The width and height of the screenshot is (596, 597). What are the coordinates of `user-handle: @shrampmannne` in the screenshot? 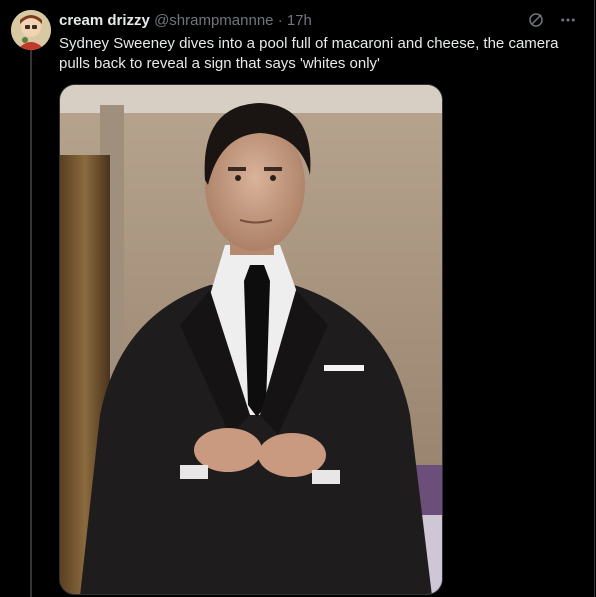 It's located at (213, 20).